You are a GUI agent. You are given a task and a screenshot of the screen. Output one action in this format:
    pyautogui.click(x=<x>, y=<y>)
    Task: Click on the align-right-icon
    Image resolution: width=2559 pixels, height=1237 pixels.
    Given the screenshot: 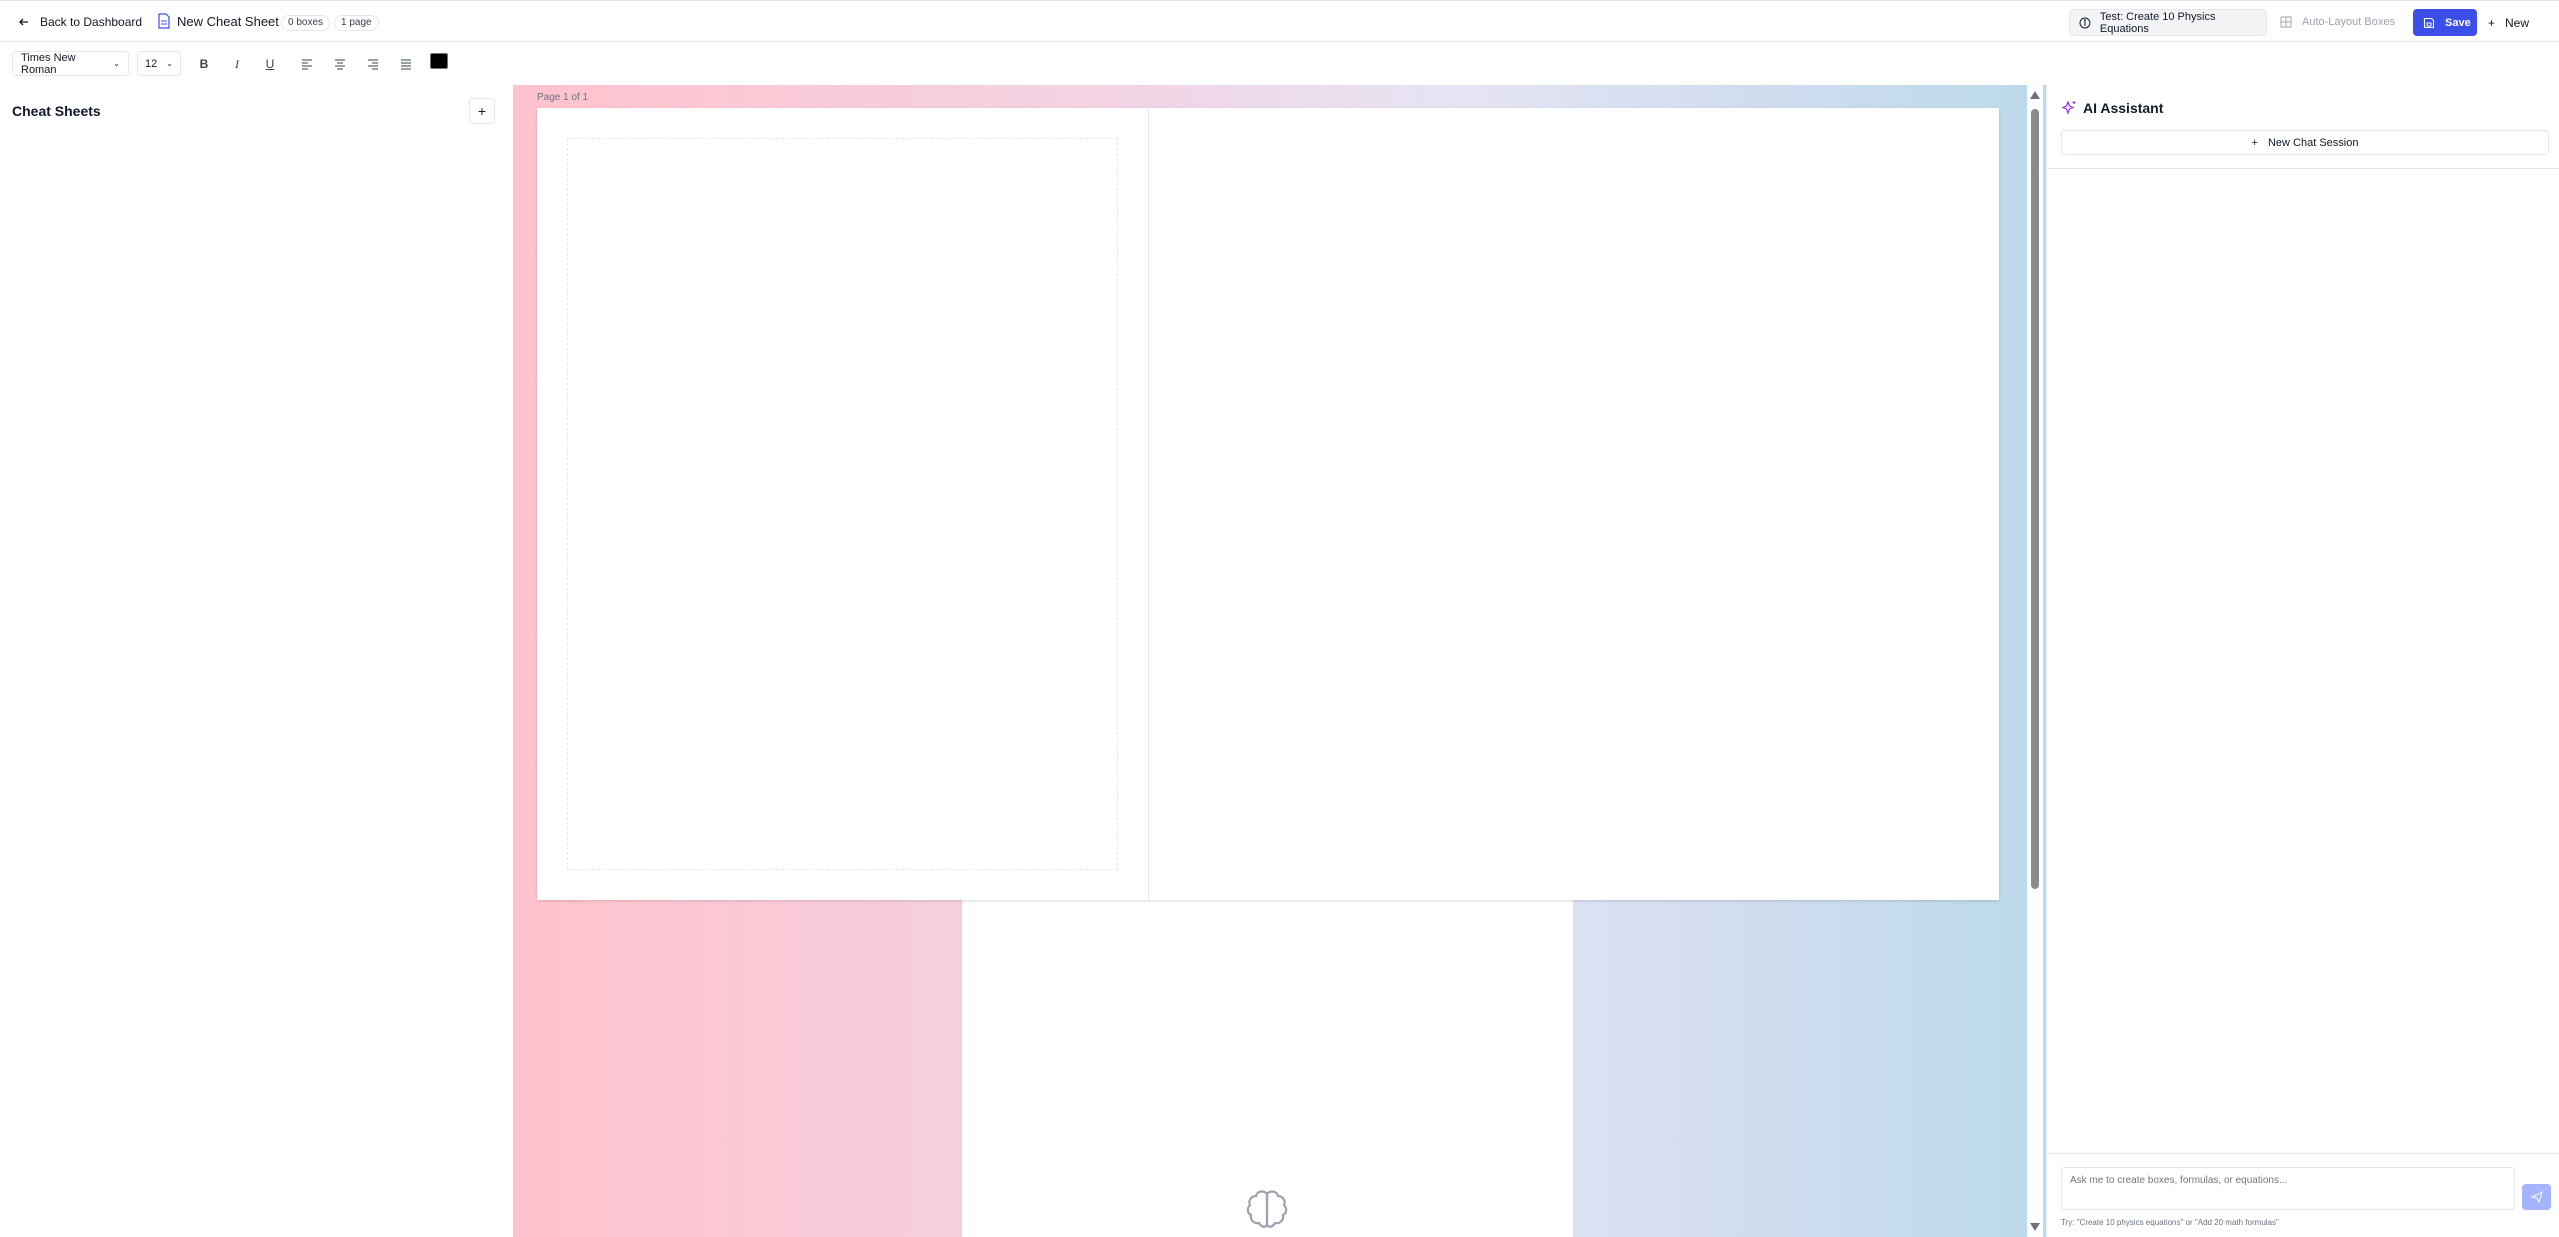 What is the action you would take?
    pyautogui.click(x=373, y=64)
    